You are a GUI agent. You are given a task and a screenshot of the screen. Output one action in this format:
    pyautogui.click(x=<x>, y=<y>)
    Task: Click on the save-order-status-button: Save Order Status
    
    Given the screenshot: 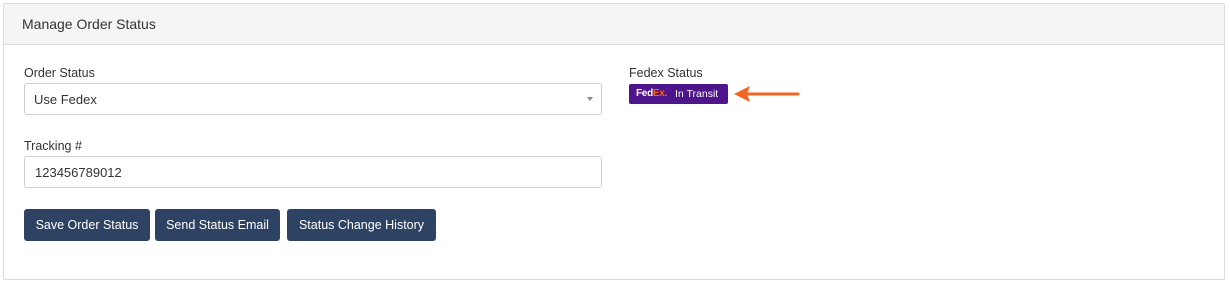 What is the action you would take?
    pyautogui.click(x=87, y=225)
    